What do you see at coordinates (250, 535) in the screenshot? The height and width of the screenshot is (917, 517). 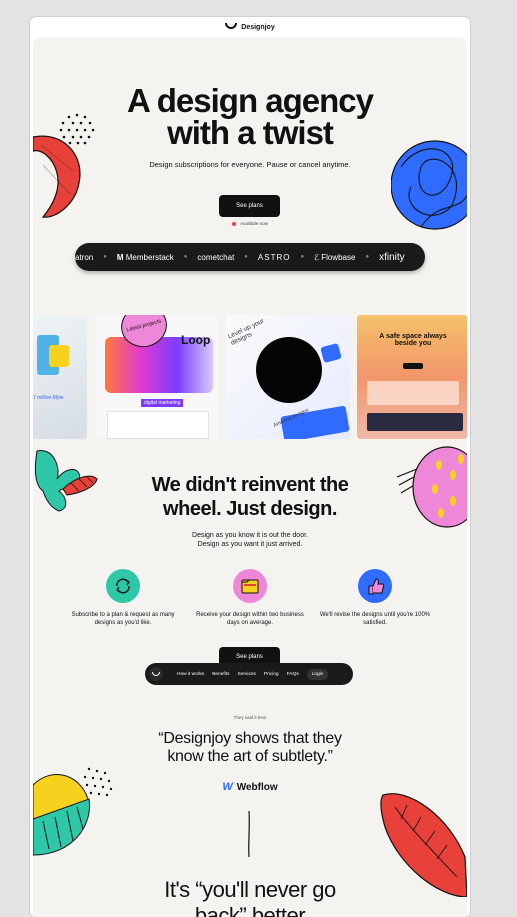 I see `section-sub-line1: Design as you know it is out the door.` at bounding box center [250, 535].